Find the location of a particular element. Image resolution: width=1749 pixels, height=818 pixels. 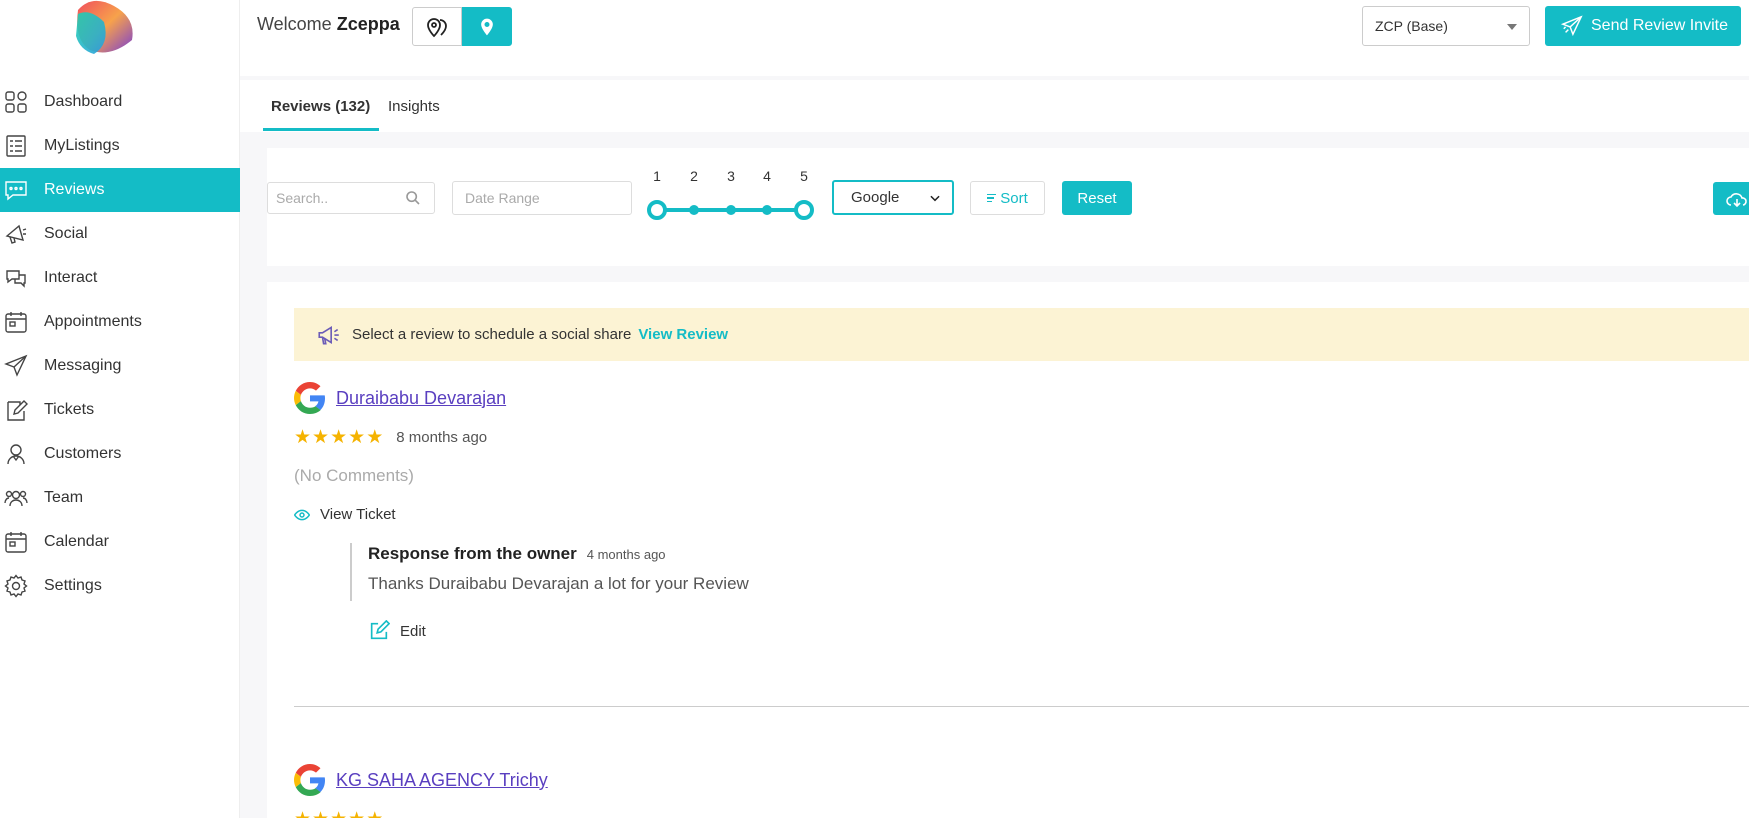

rating-min-handle is located at coordinates (657, 210).